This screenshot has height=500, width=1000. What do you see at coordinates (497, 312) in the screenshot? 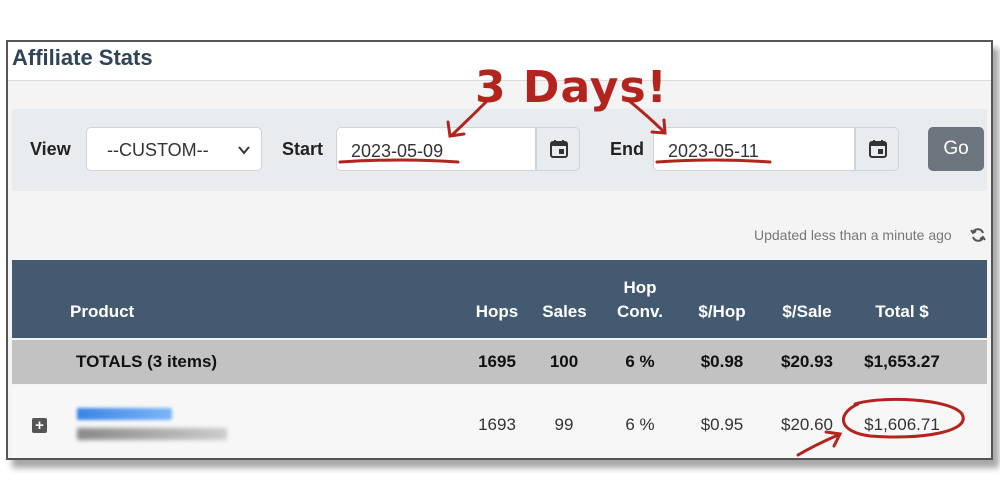
I see `col-hops: Hops` at bounding box center [497, 312].